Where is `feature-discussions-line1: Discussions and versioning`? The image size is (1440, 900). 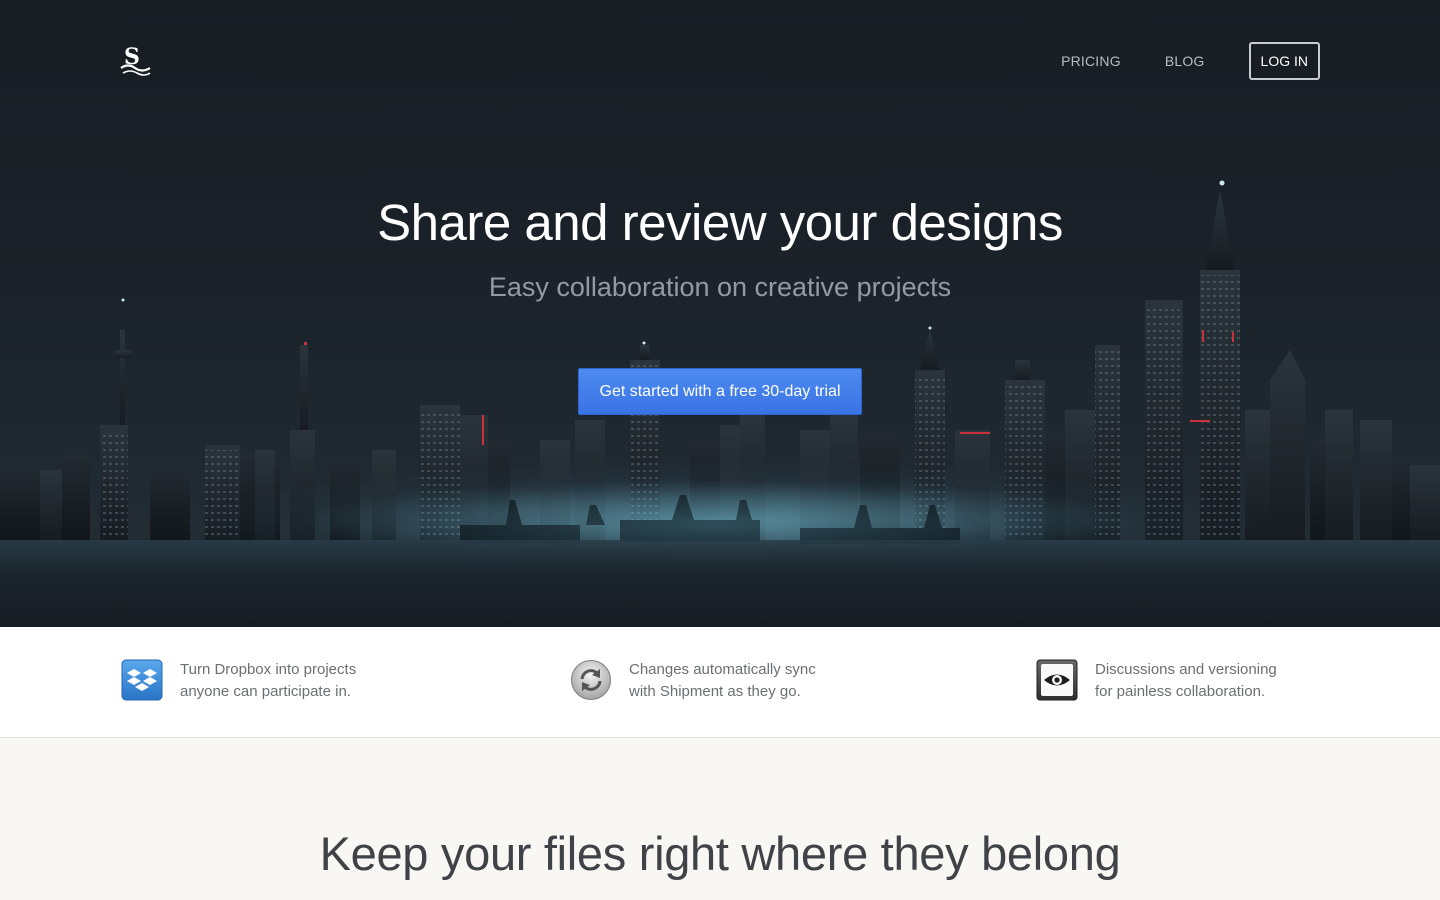
feature-discussions-line1: Discussions and versioning is located at coordinates (1186, 669).